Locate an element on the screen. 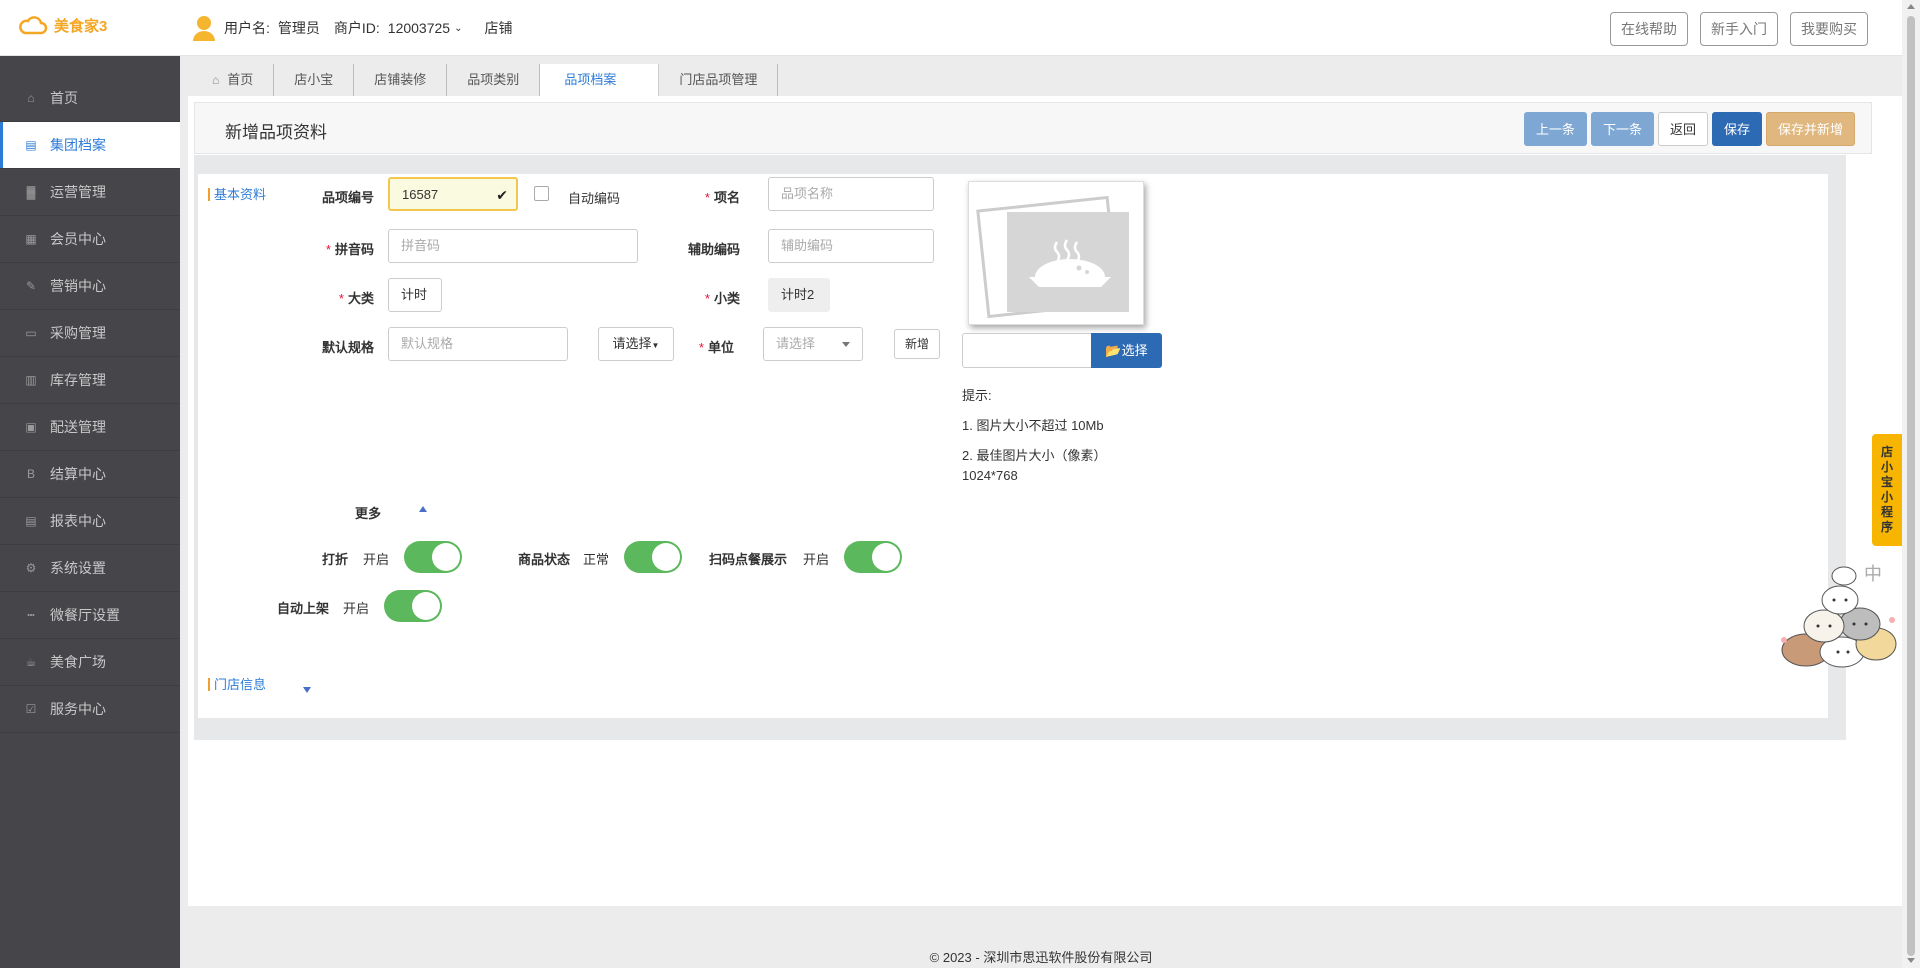 This screenshot has width=1920, height=968. sidebar-item-reports: ▤ 报表中心 is located at coordinates (90, 521).